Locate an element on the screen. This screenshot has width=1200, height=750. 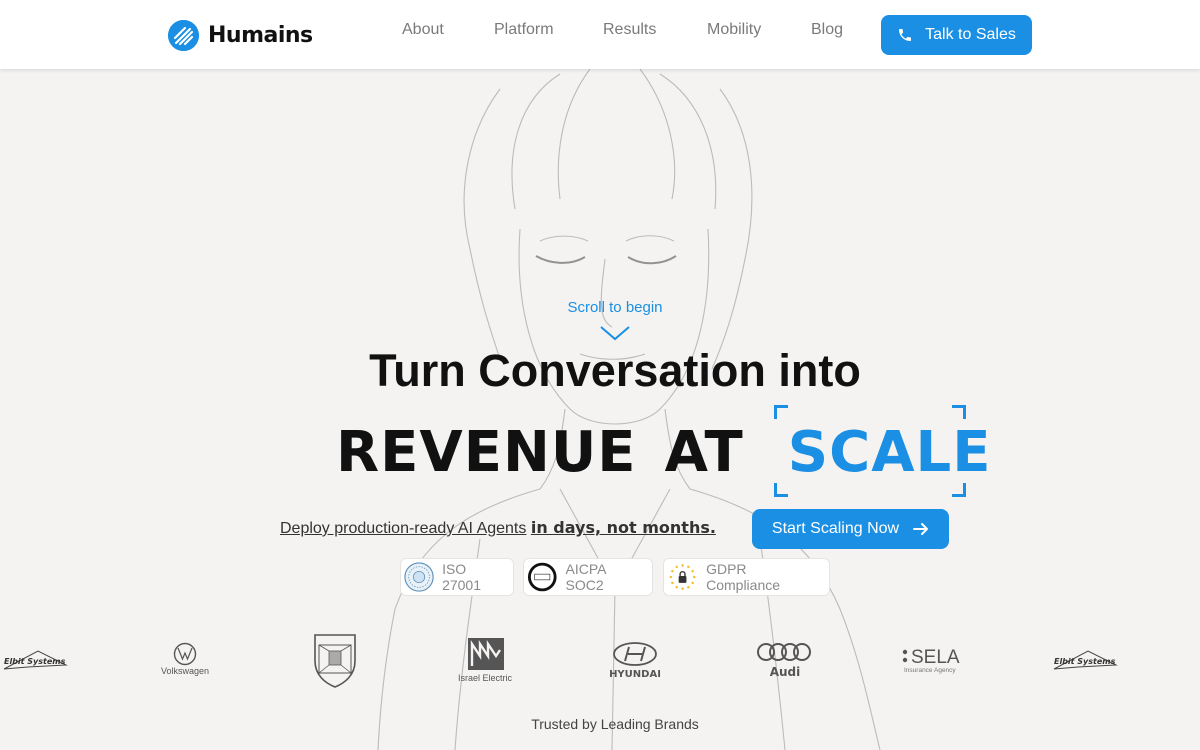
badge-label: ISO 27001 is located at coordinates (462, 577).